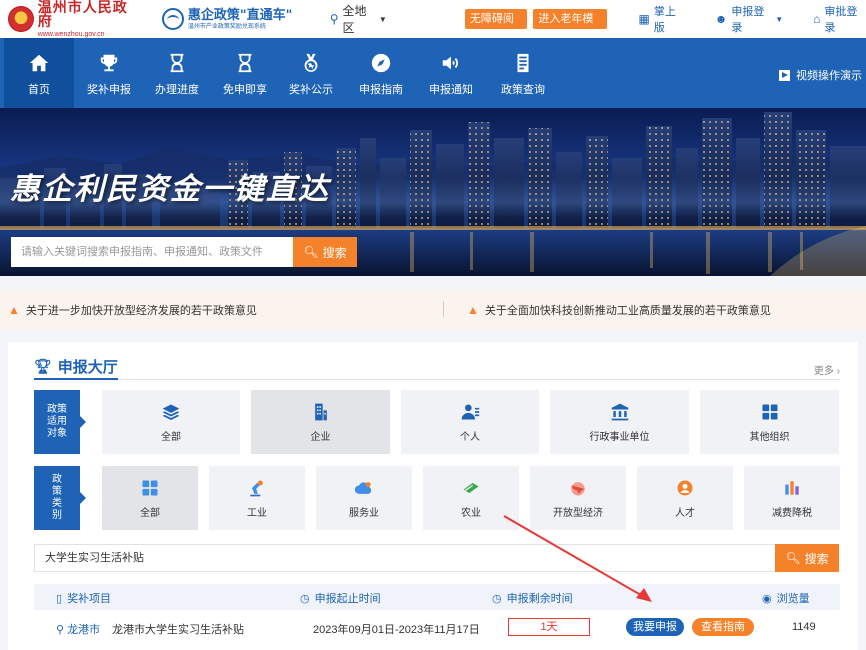  Describe the element at coordinates (59, 598) in the screenshot. I see `bookmark-icon: ▯` at that location.